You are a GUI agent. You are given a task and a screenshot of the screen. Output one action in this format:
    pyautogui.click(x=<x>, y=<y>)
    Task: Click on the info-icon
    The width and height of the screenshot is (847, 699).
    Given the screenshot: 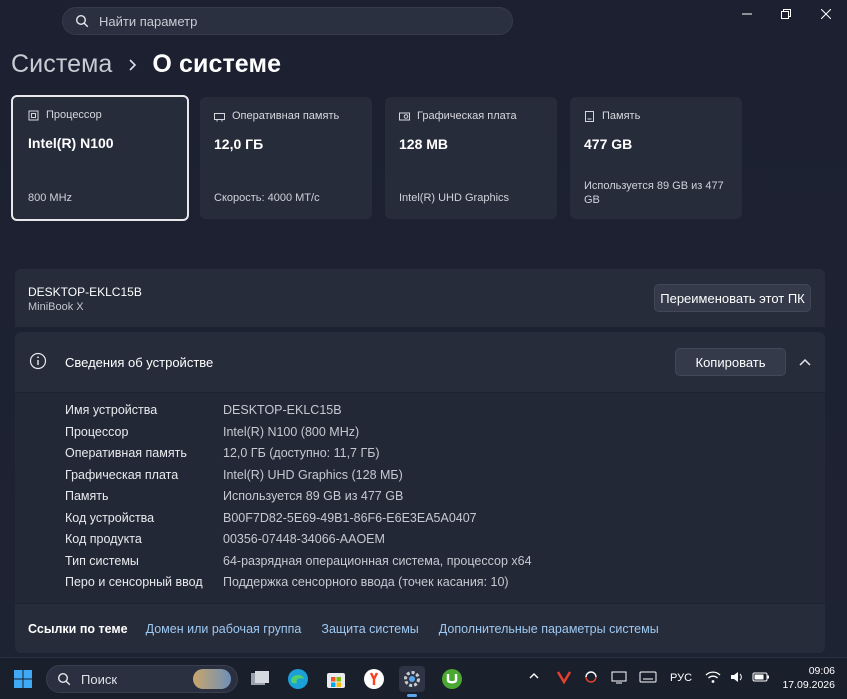 What is the action you would take?
    pyautogui.click(x=38, y=361)
    